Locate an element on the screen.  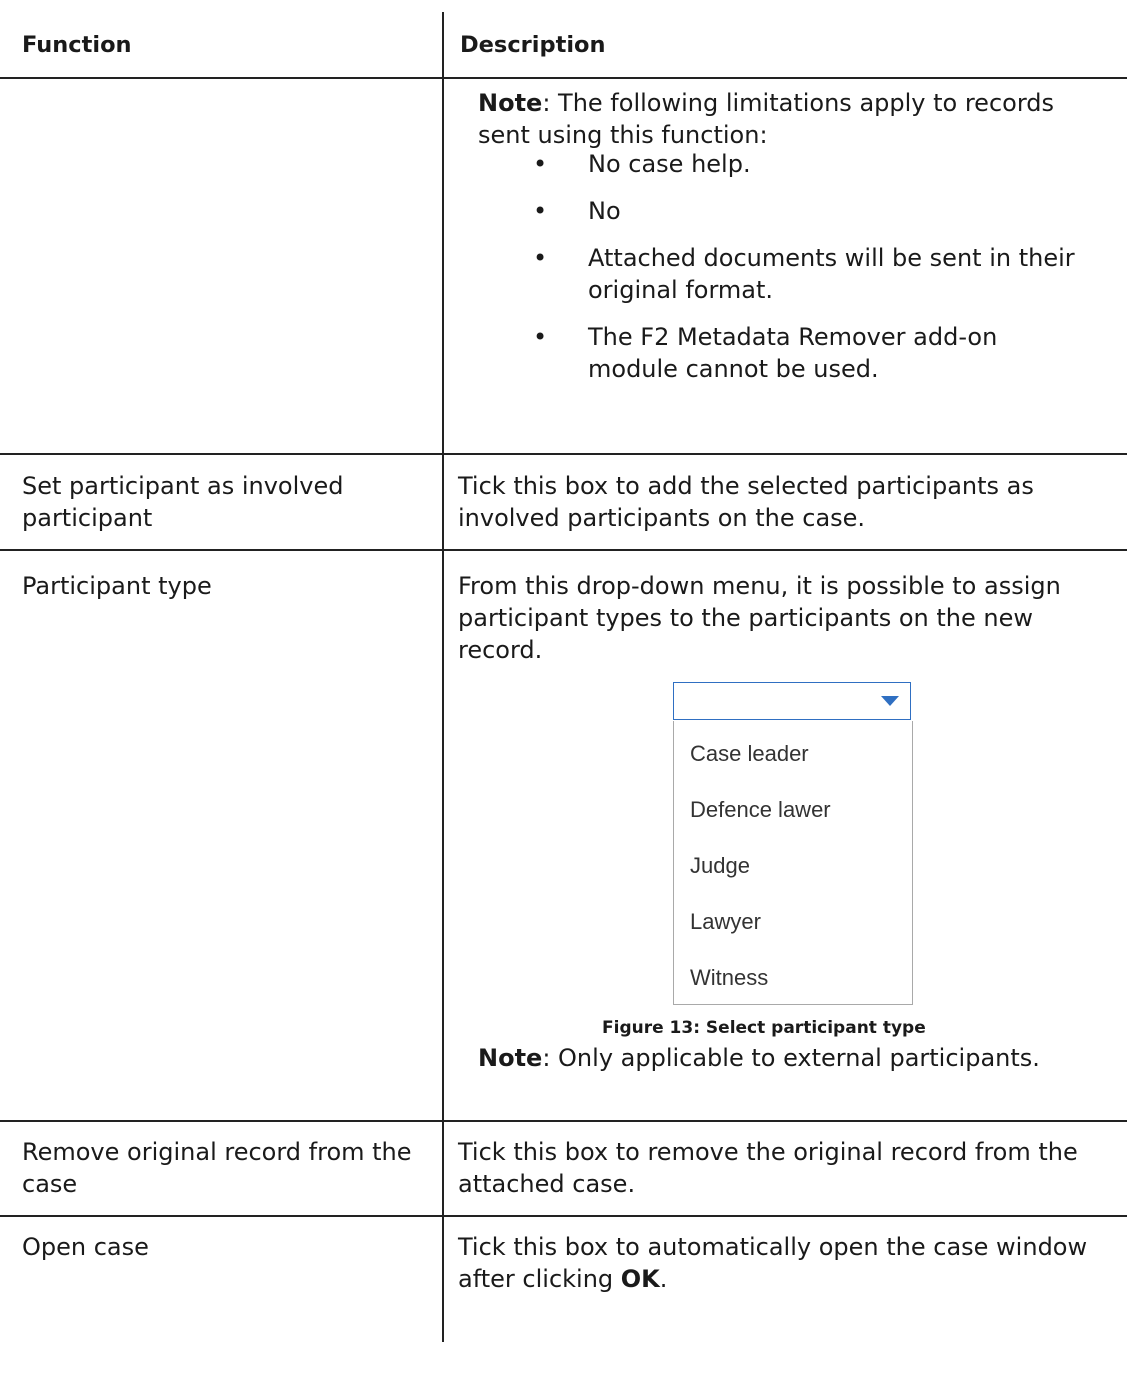
list-item: • No is located at coordinates (577, 211).